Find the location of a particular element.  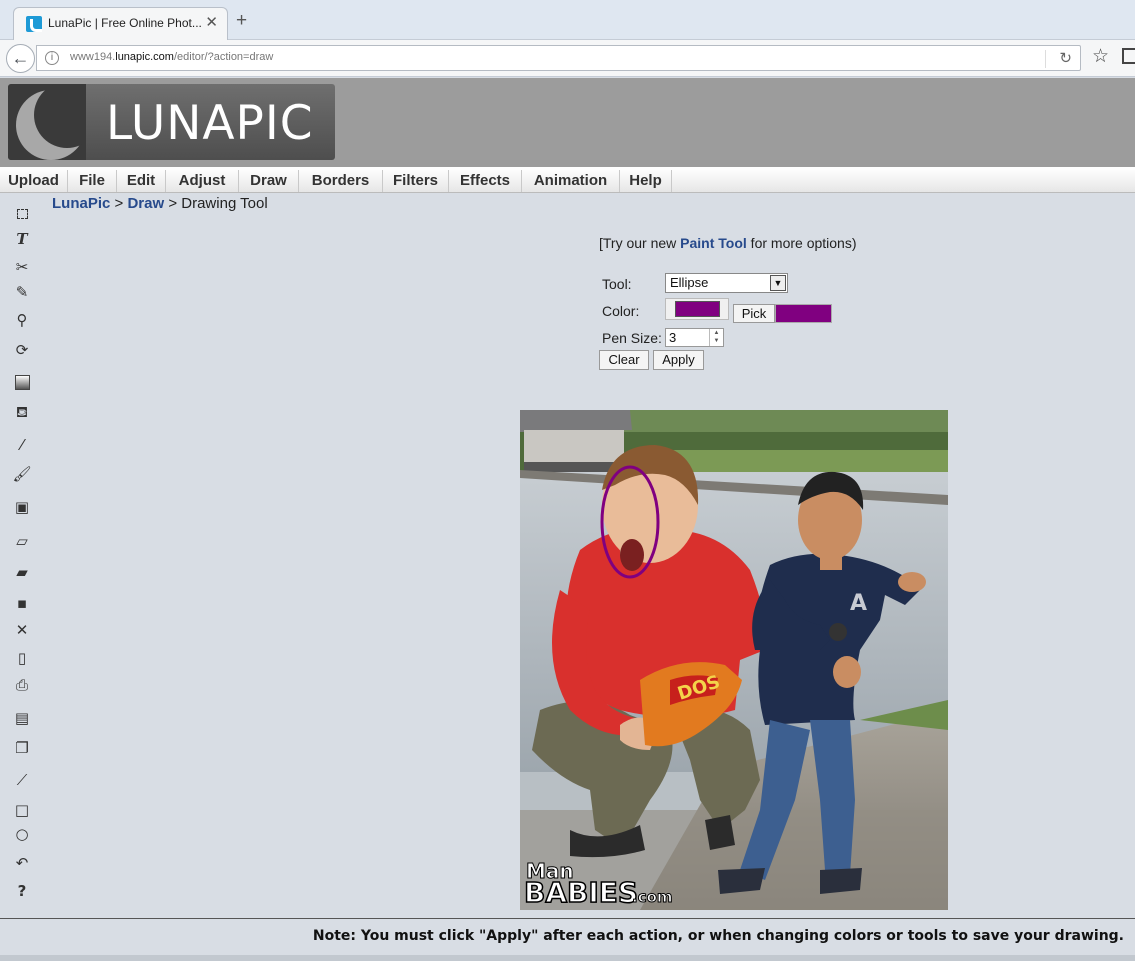

undo-icon: ↶ is located at coordinates (22, 863).